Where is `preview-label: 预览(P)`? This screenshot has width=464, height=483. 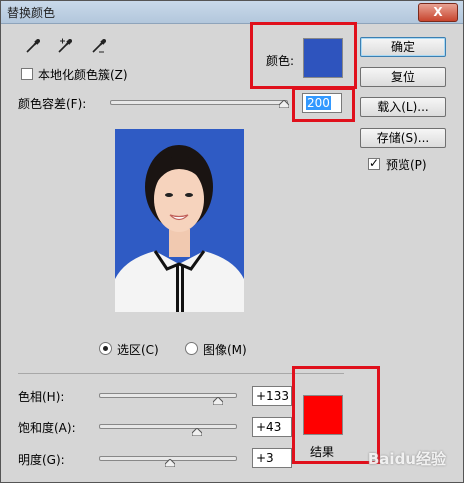 preview-label: 预览(P) is located at coordinates (406, 165).